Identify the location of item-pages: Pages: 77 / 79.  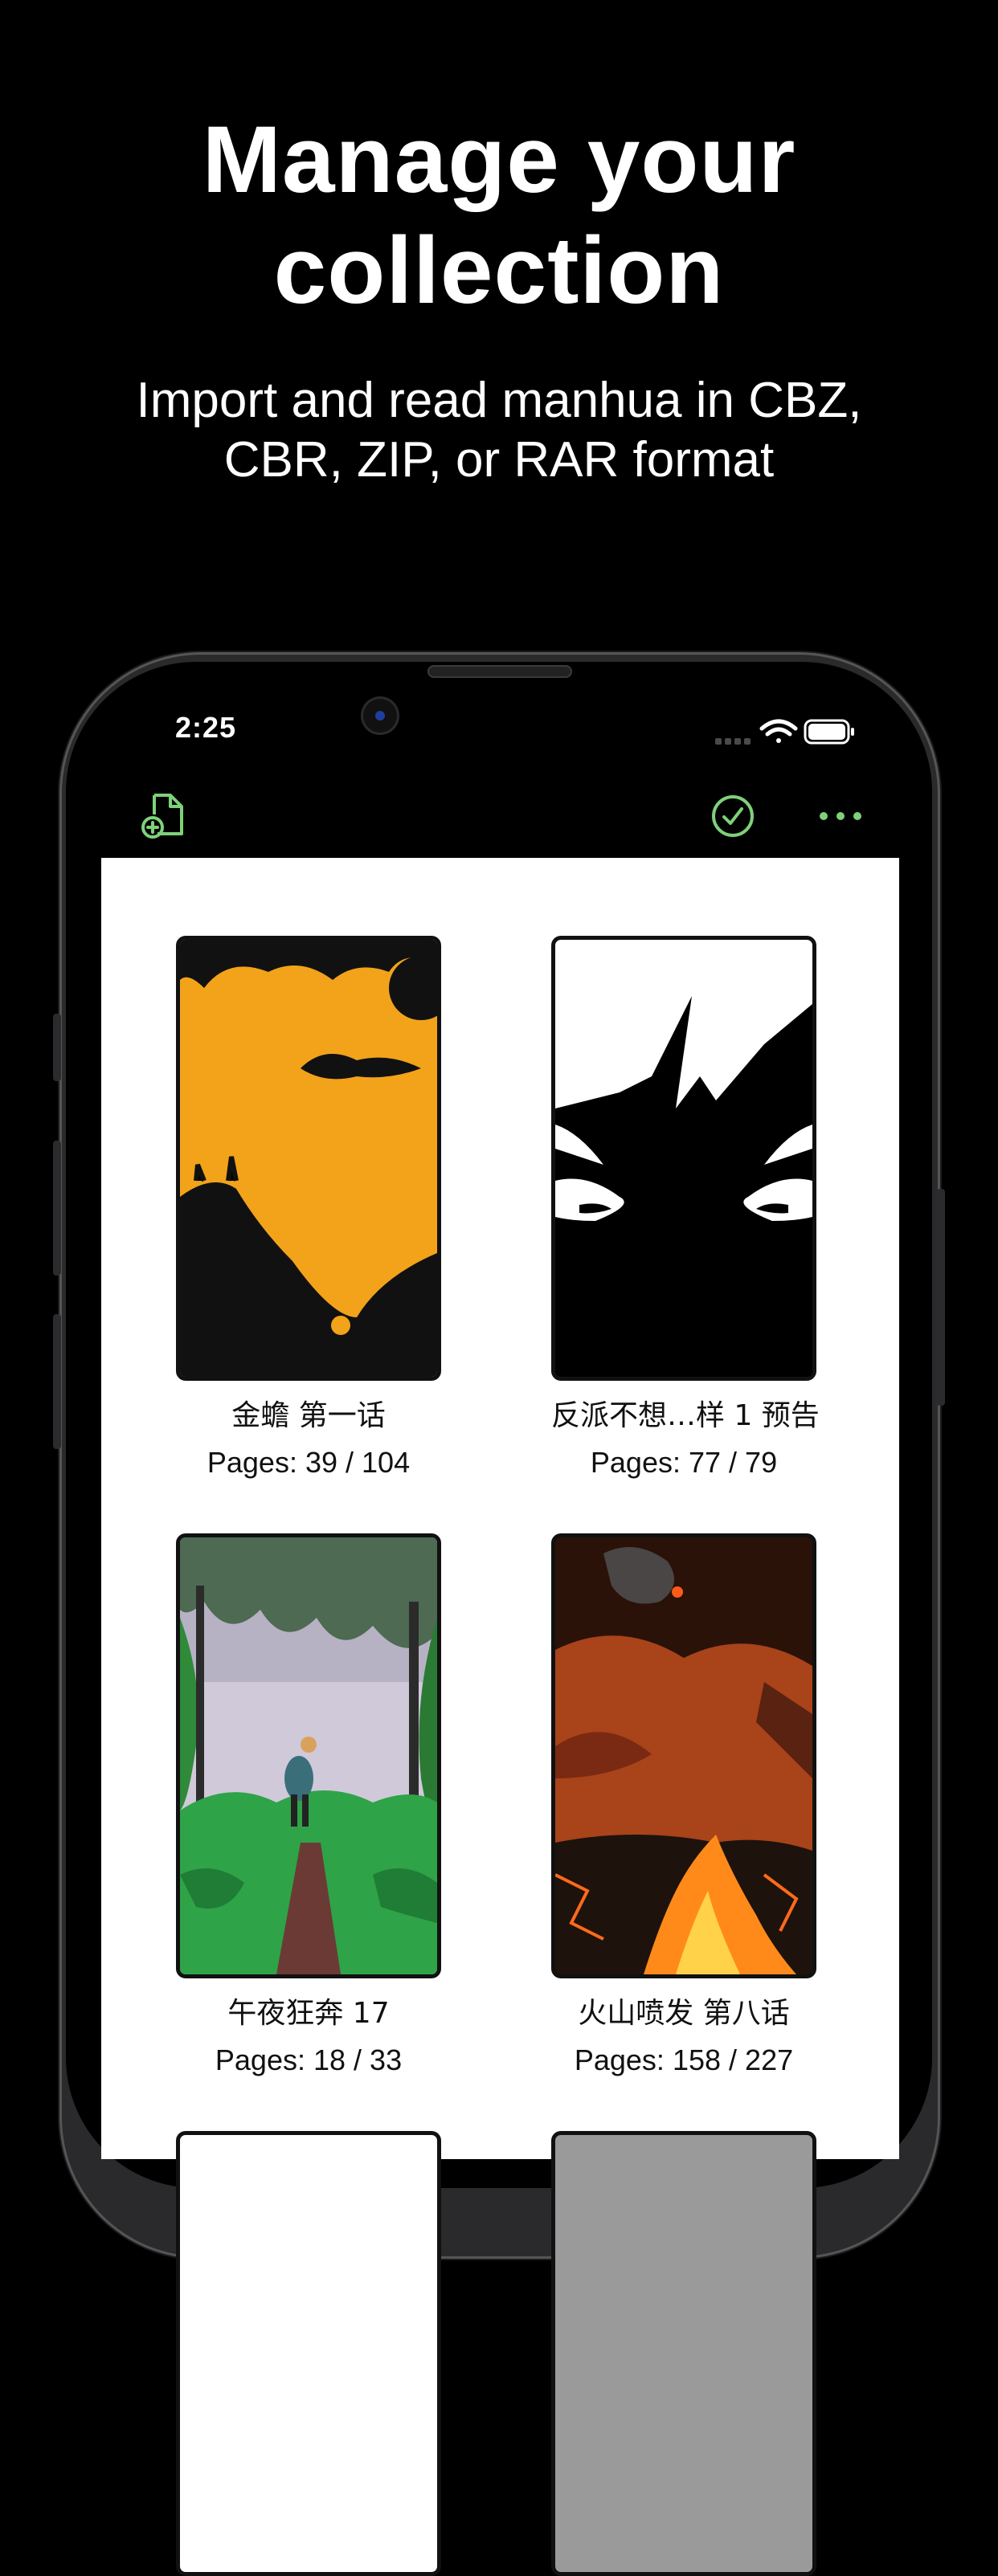
(684, 1462).